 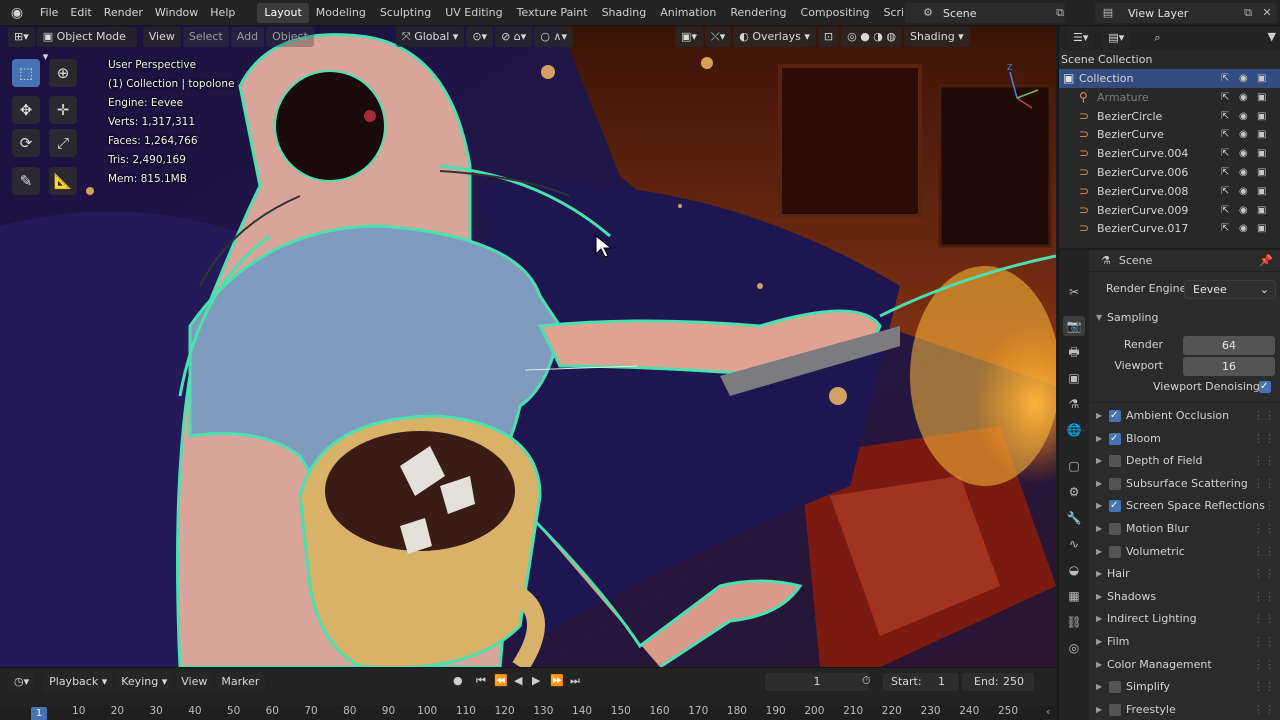 What do you see at coordinates (1074, 430) in the screenshot?
I see `world-tab-icon: 🌐` at bounding box center [1074, 430].